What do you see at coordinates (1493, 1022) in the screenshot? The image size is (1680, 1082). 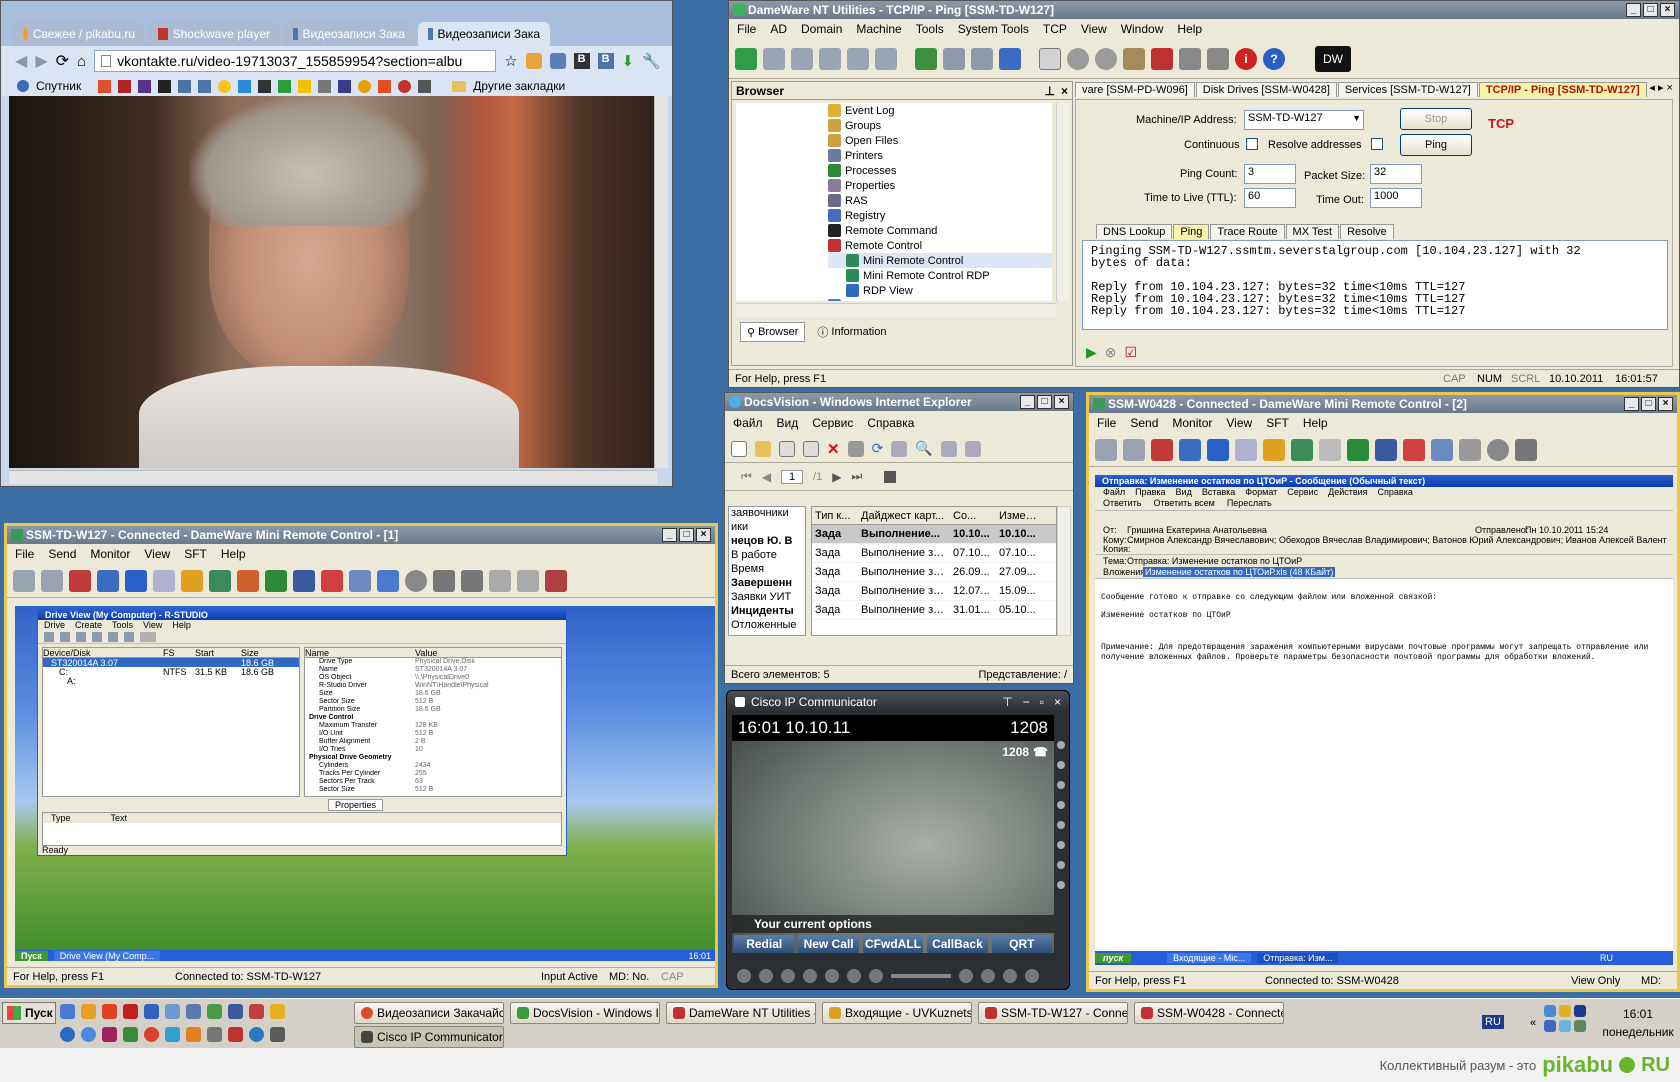 I see `language-indicator: RU` at bounding box center [1493, 1022].